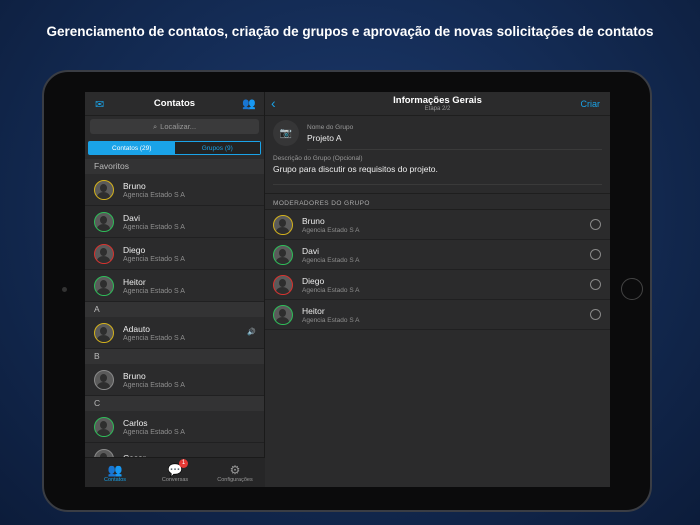  What do you see at coordinates (217, 148) in the screenshot?
I see `segment-groups: Grupos (9)` at bounding box center [217, 148].